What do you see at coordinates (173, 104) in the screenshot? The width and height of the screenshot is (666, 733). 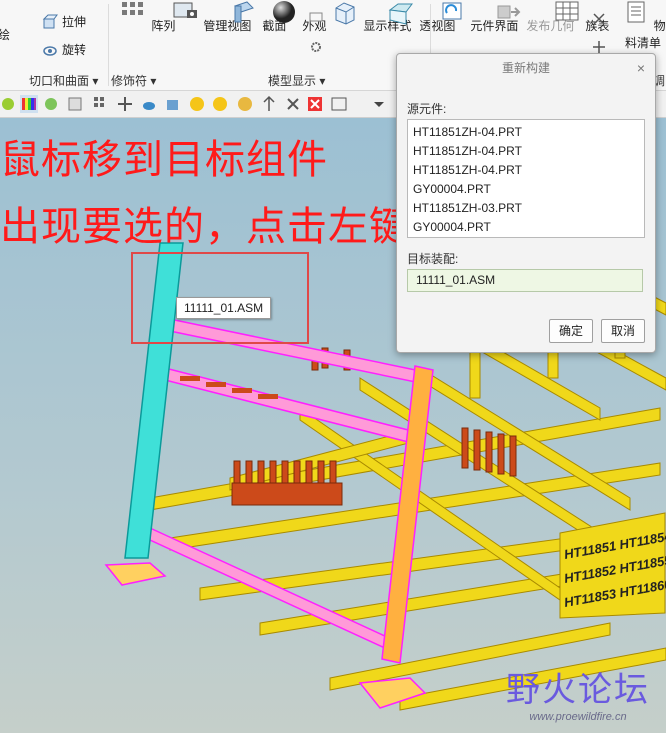 I see `view-icon` at bounding box center [173, 104].